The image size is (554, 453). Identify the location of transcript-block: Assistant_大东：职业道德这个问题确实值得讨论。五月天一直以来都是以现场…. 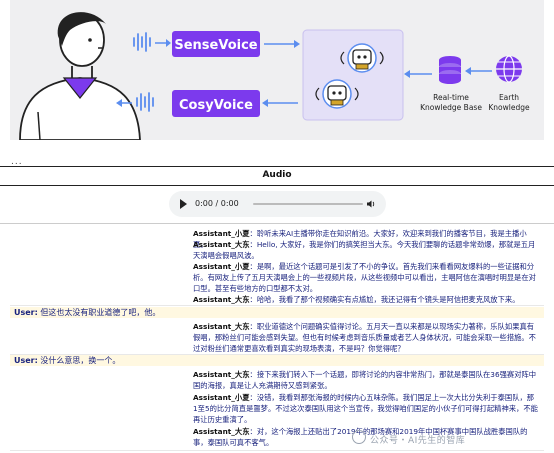
(277, 337).